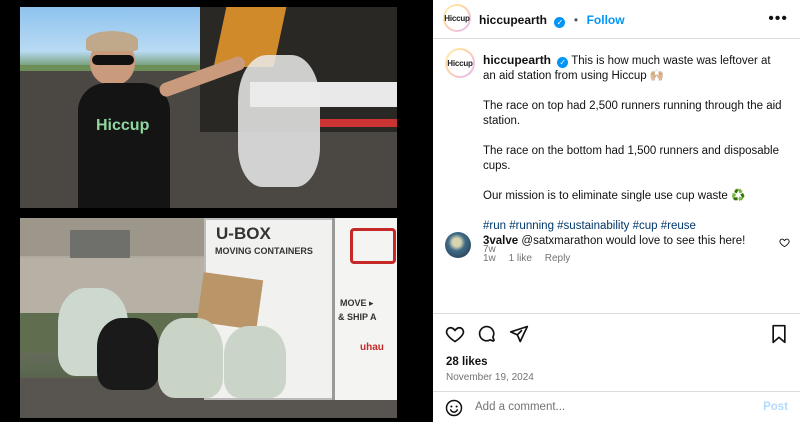 Image resolution: width=800 pixels, height=424 pixels. I want to click on trash-bag, so click(279, 121).